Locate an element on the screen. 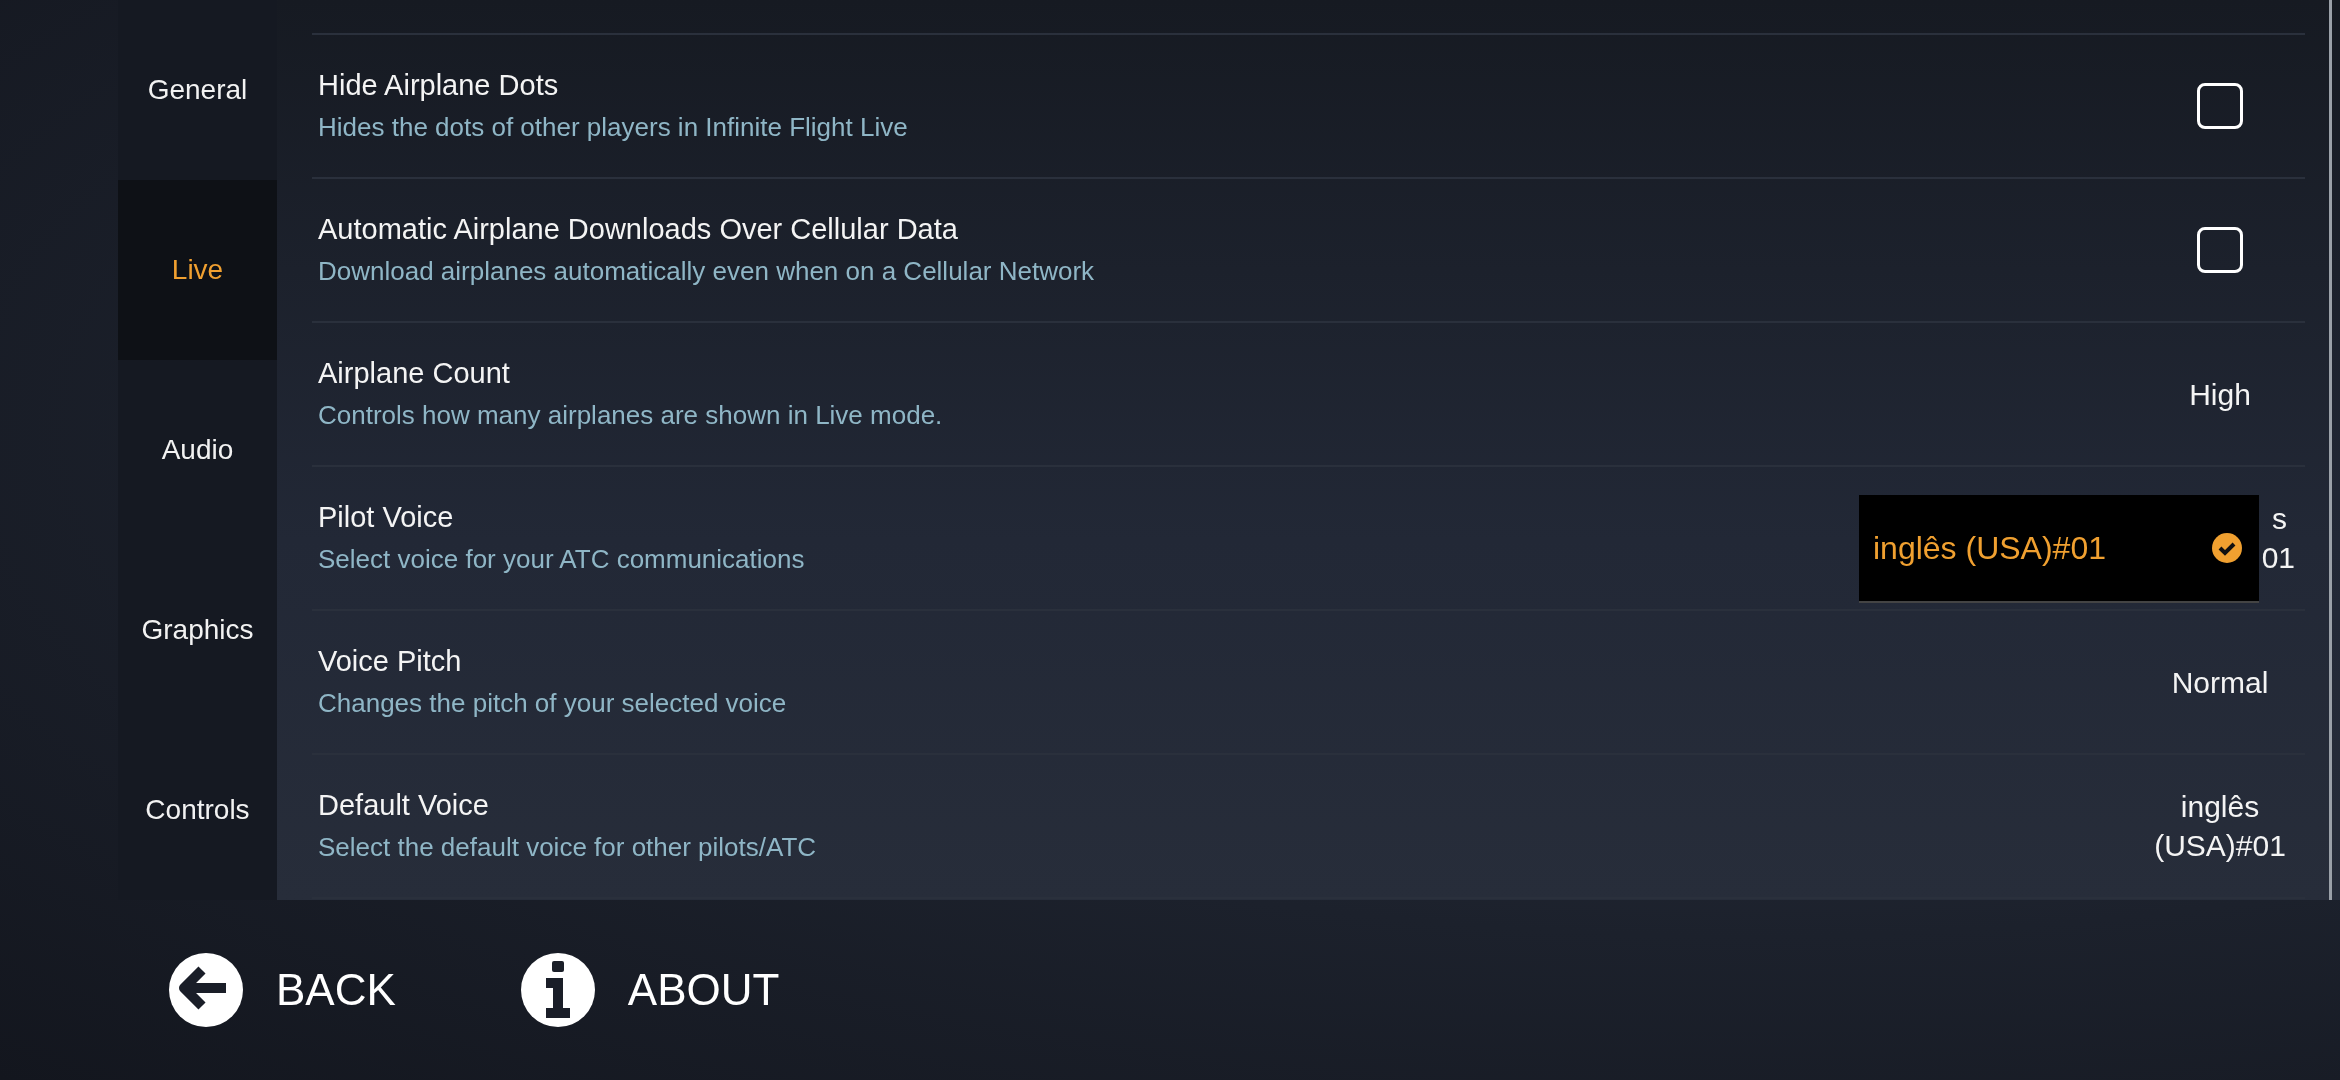 Image resolution: width=2340 pixels, height=1080 pixels. sidebar-tab: Audio is located at coordinates (197, 450).